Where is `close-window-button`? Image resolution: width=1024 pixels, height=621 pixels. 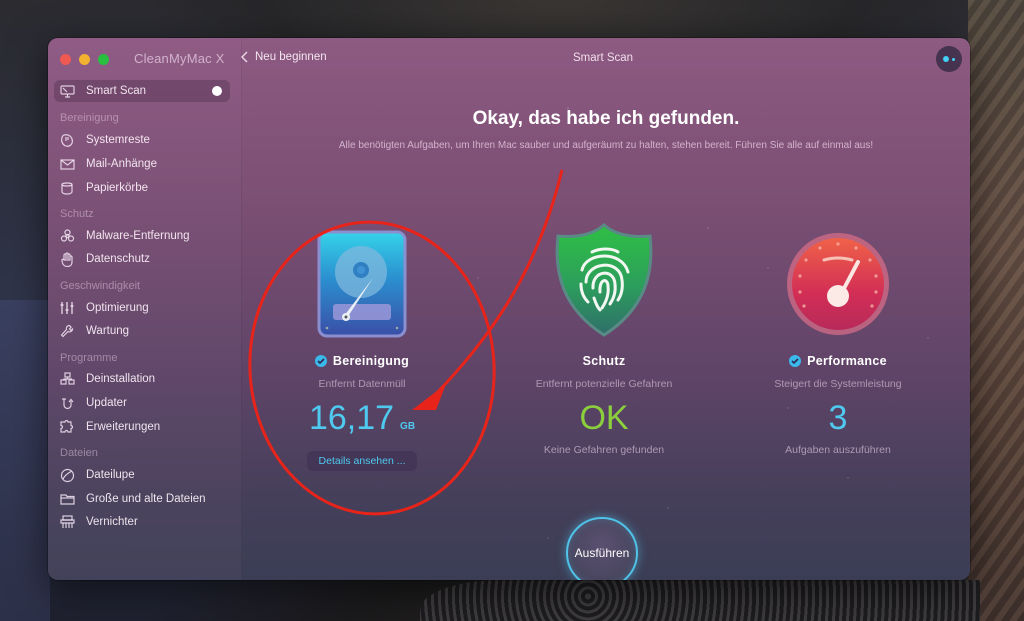 close-window-button is located at coordinates (65, 59).